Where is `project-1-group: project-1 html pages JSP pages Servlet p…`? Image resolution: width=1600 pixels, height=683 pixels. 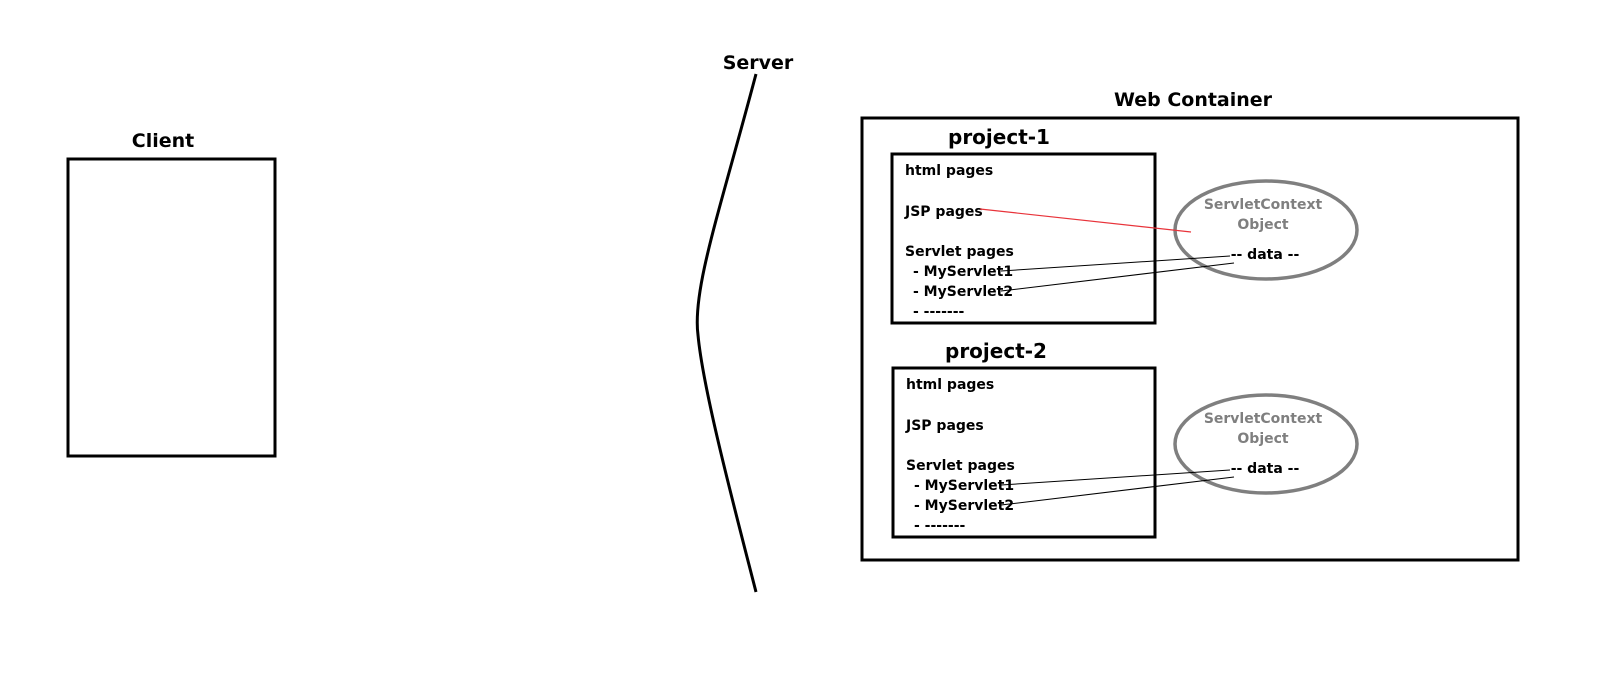 project-1-group: project-1 html pages JSP pages Servlet p… is located at coordinates (1124, 225).